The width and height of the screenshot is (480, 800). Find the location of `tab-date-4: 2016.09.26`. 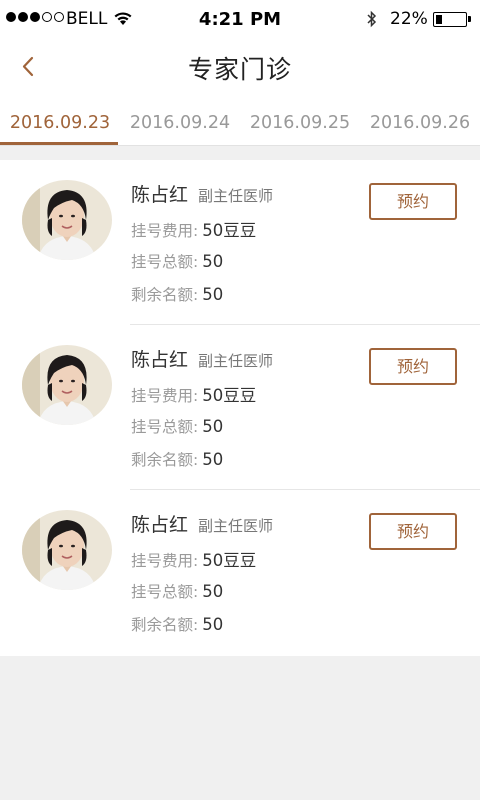

tab-date-4: 2016.09.26 is located at coordinates (420, 122).